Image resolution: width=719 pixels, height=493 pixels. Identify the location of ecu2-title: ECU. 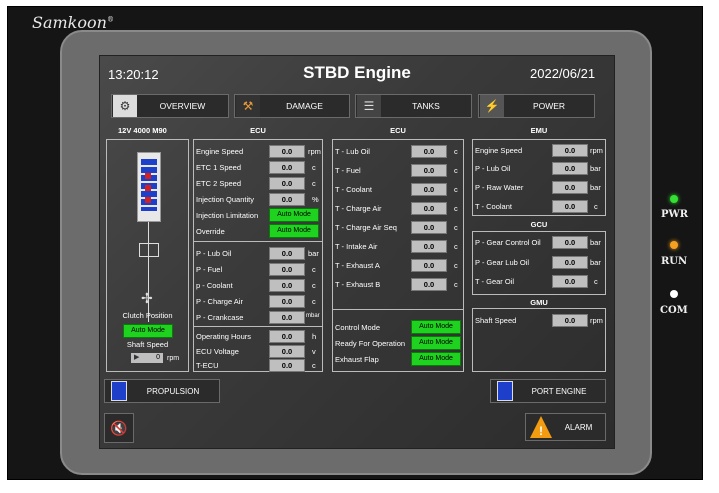
(398, 130).